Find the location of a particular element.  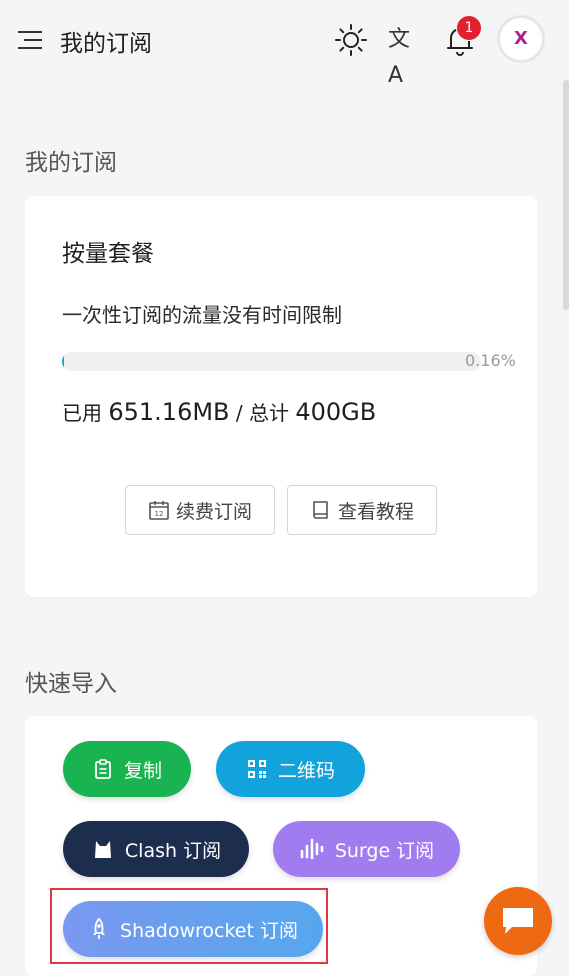

surge-button: Surge 订阅 is located at coordinates (366, 849).